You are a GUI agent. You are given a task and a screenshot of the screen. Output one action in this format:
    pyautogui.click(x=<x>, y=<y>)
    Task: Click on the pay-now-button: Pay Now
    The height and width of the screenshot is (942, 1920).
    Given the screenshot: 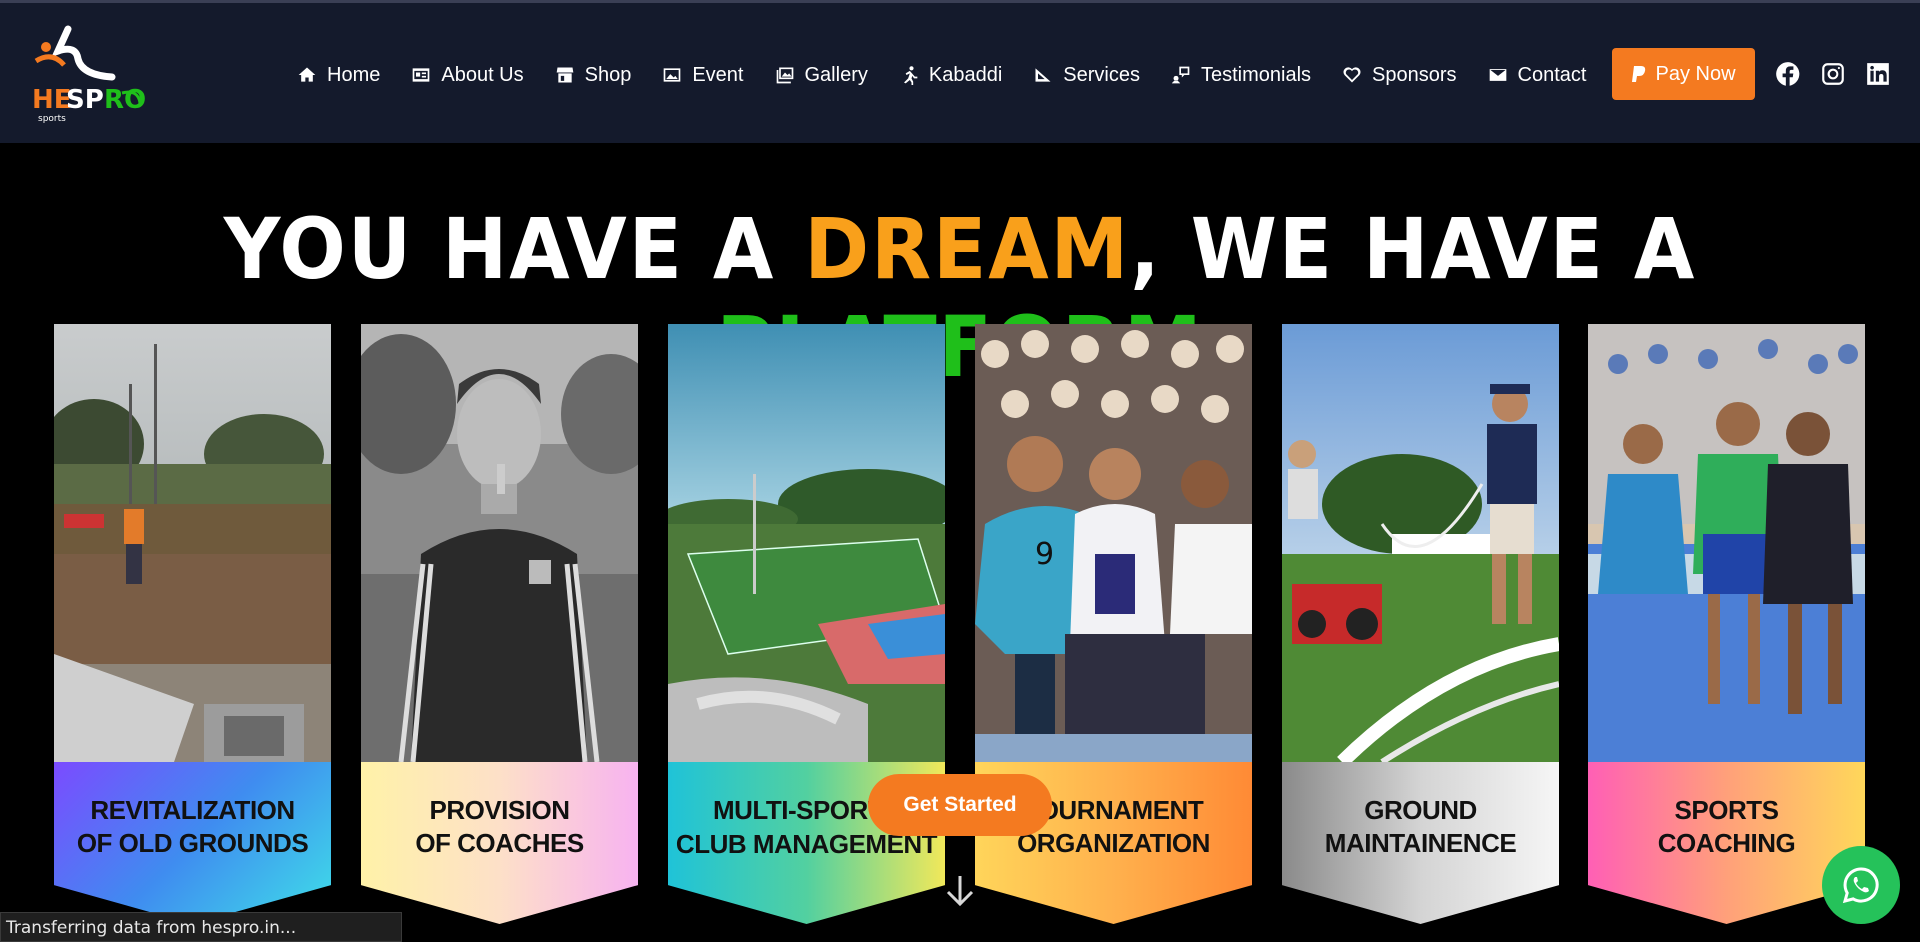 What is the action you would take?
    pyautogui.click(x=1683, y=74)
    